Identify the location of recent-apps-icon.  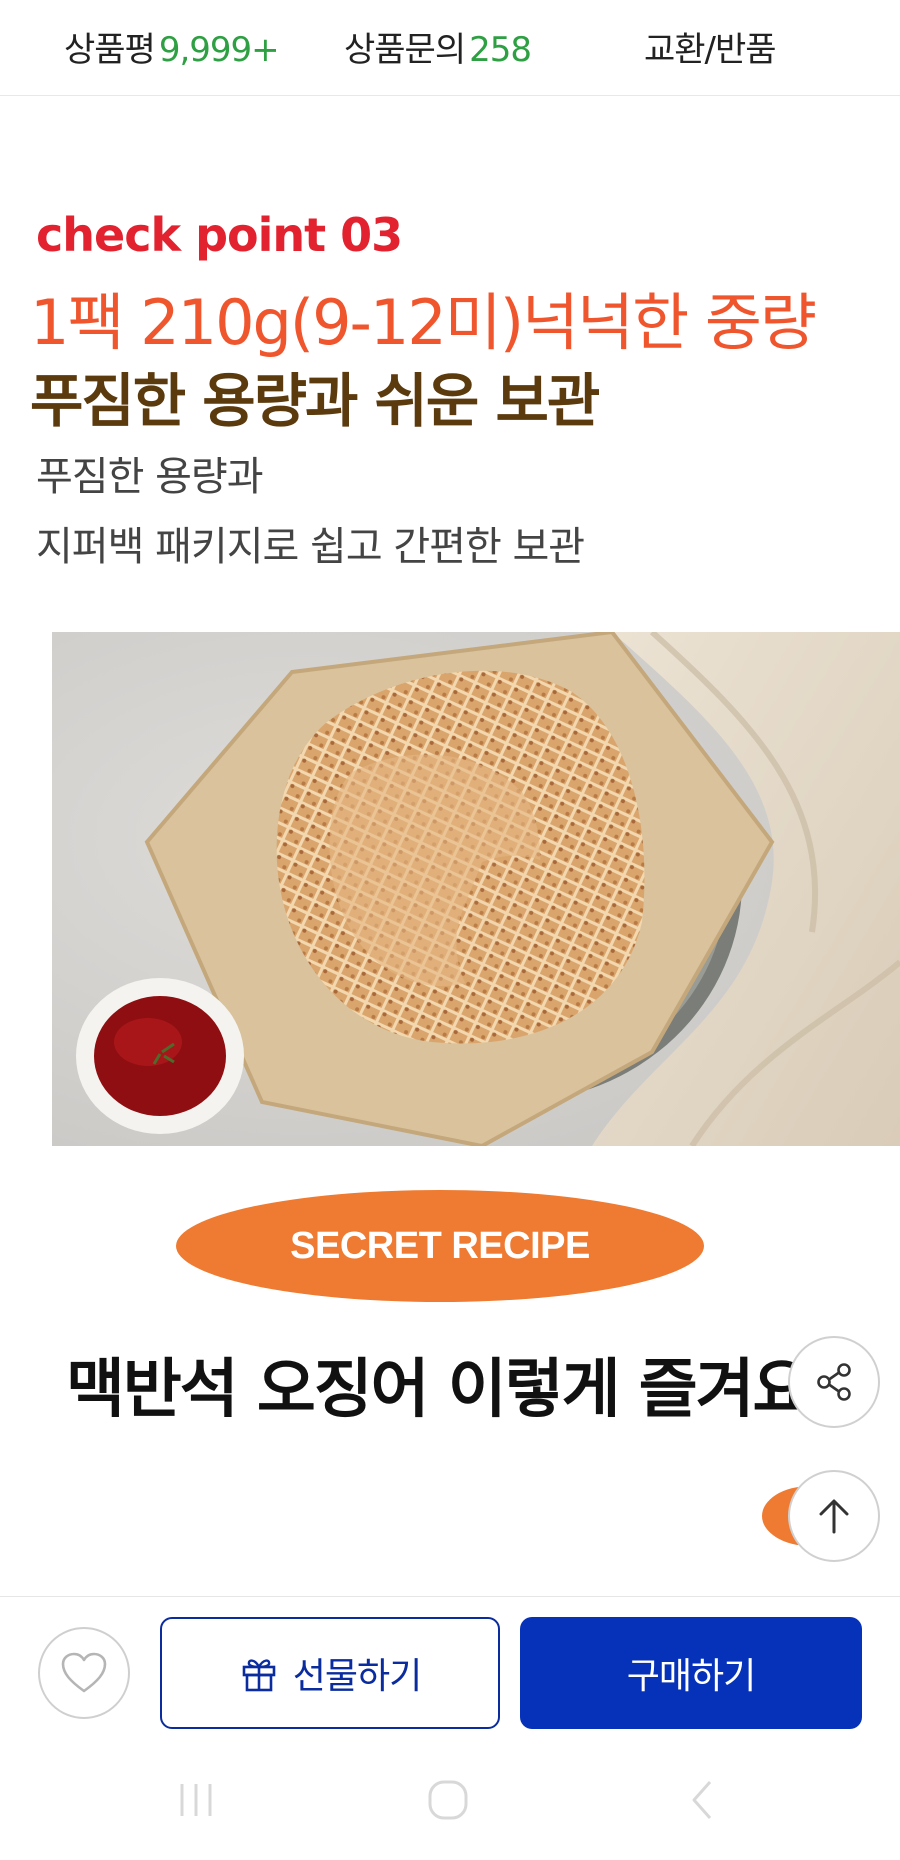
(196, 1800).